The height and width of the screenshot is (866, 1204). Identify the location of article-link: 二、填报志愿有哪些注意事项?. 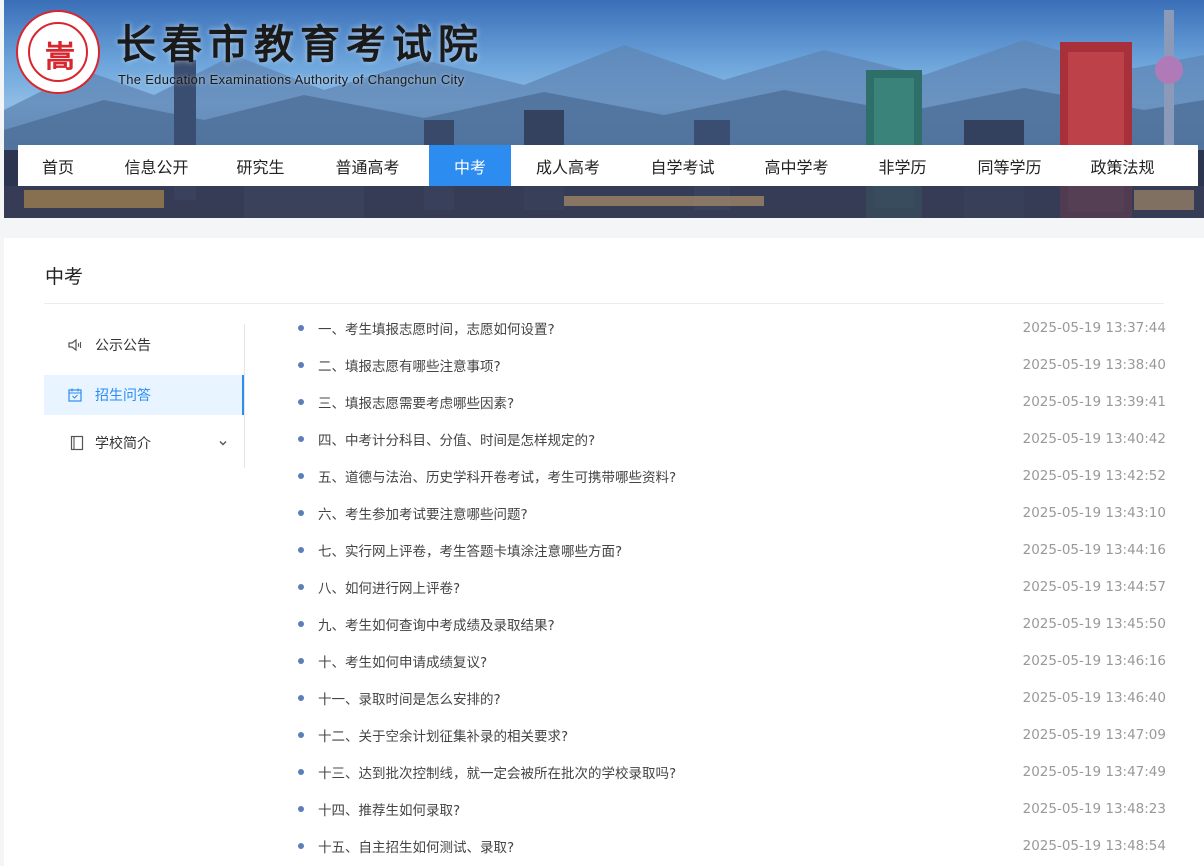
(409, 365).